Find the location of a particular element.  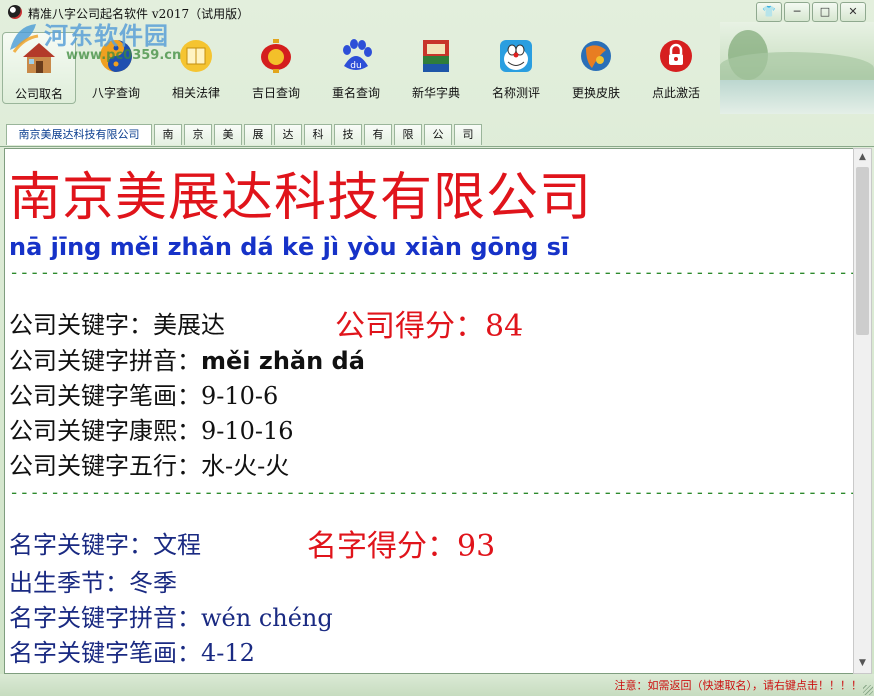

name-keyword-row: 名字关键字：文程 is located at coordinates (105, 542).